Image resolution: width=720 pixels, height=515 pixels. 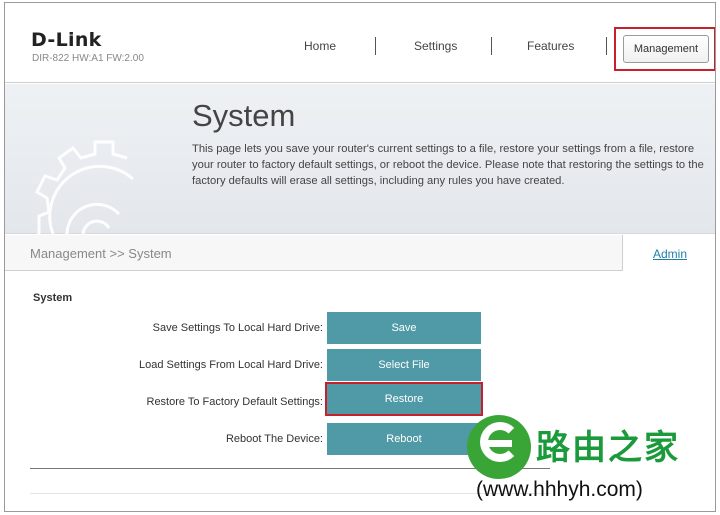 I want to click on section-divider, so click(x=290, y=468).